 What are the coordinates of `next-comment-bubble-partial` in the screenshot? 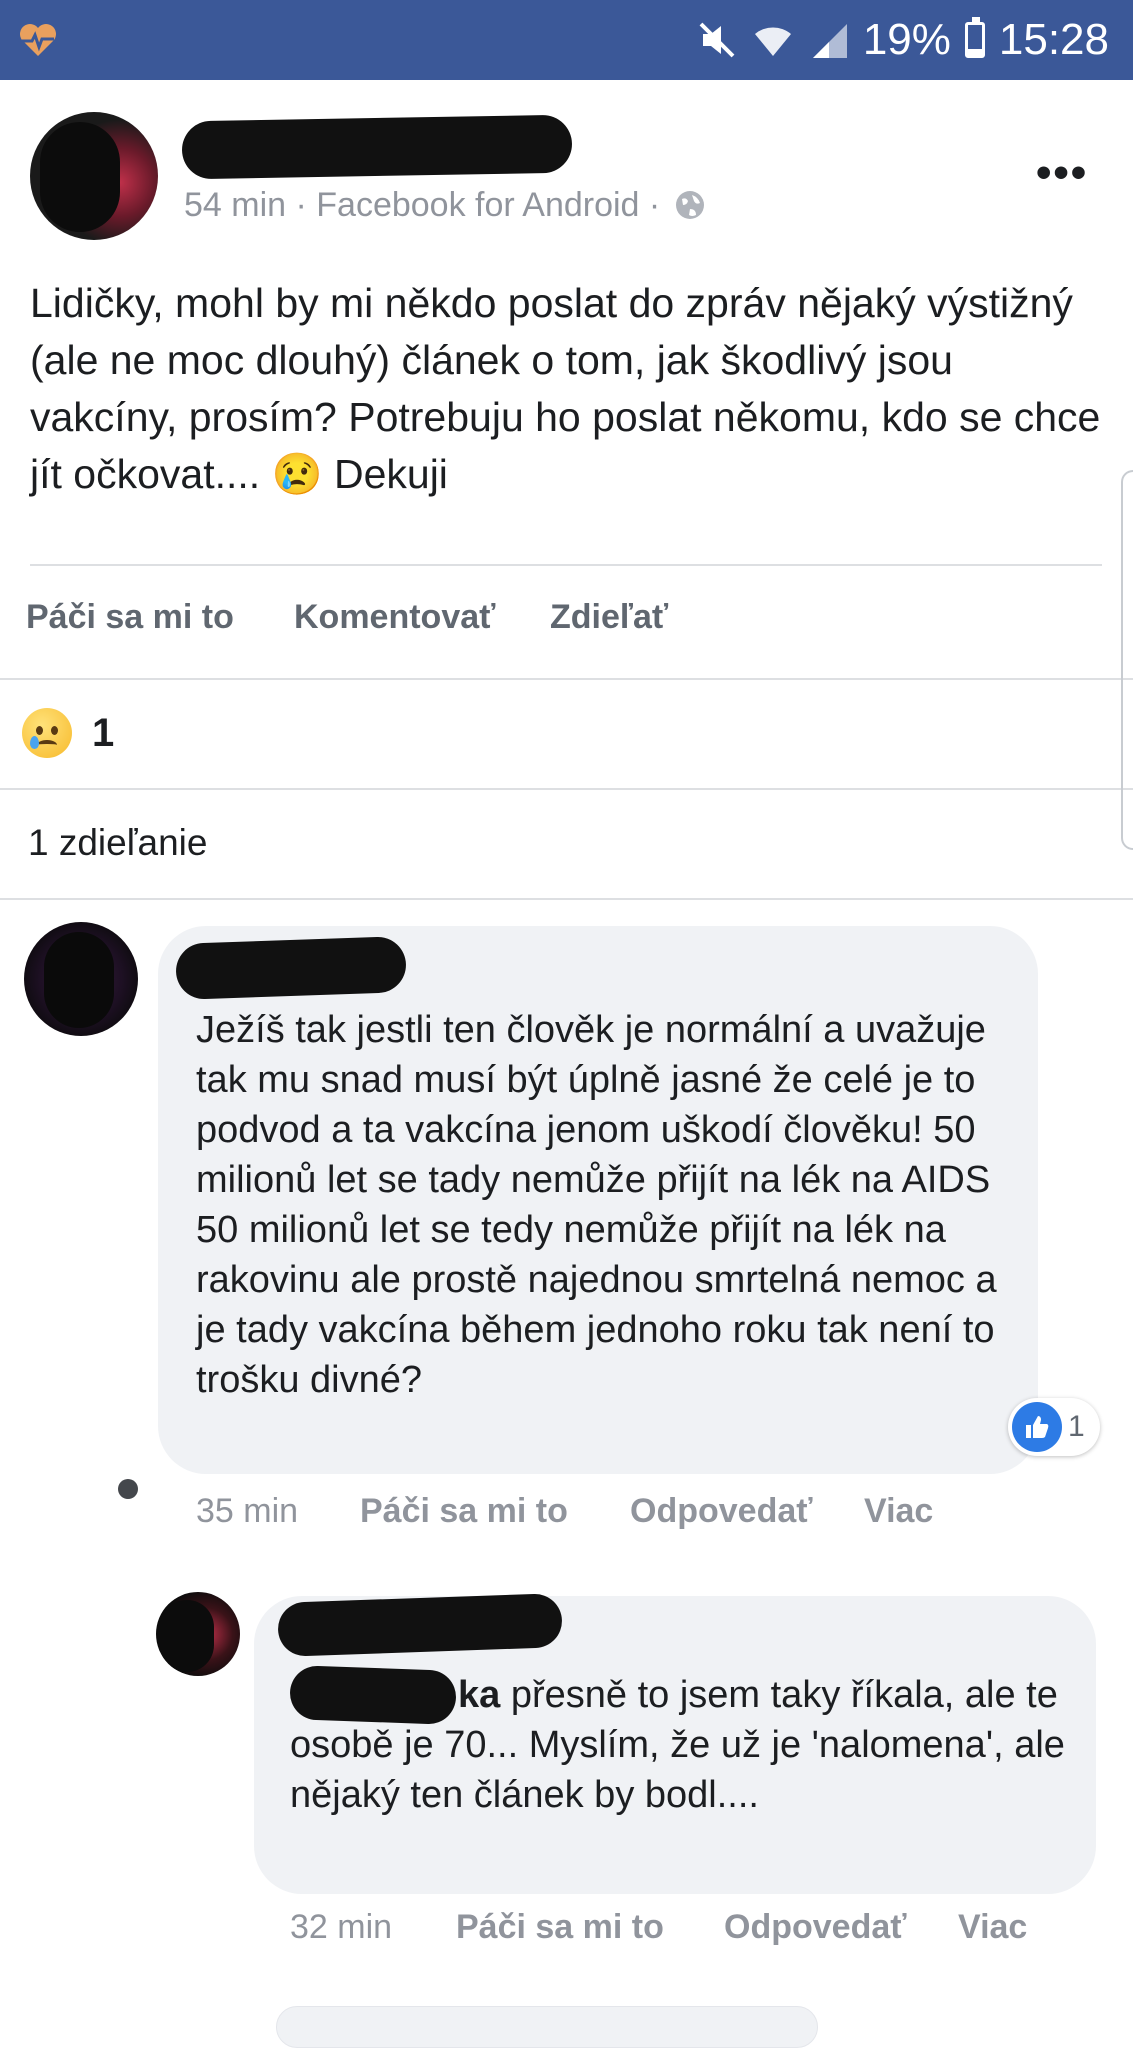 It's located at (547, 2027).